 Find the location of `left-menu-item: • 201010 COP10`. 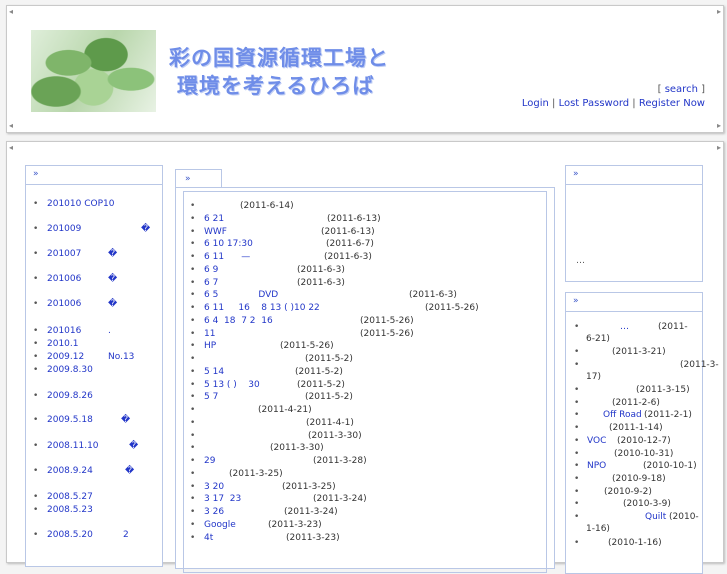

left-menu-item: • 201010 COP10 is located at coordinates (73, 204).